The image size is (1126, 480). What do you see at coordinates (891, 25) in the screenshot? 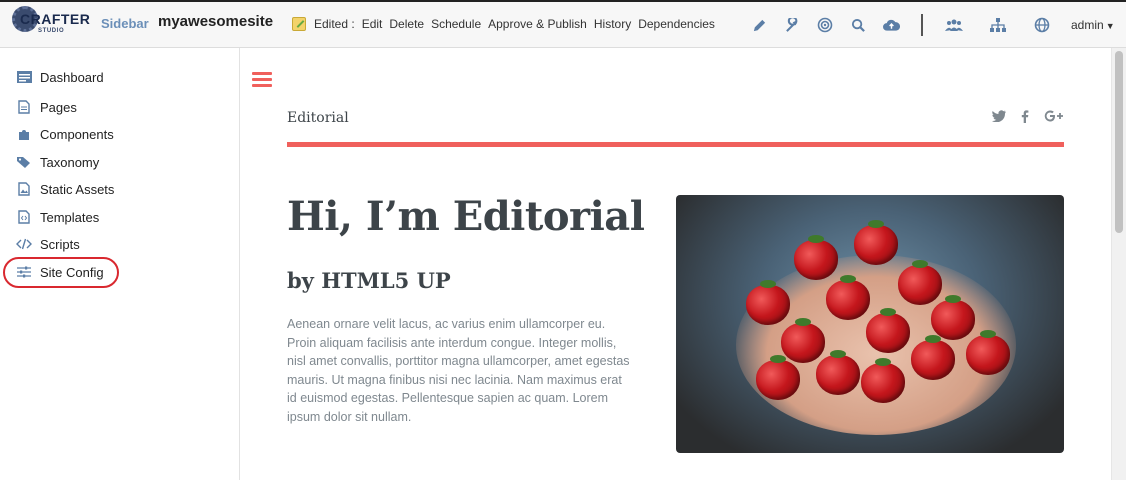
I see `cloud-upload-icon` at bounding box center [891, 25].